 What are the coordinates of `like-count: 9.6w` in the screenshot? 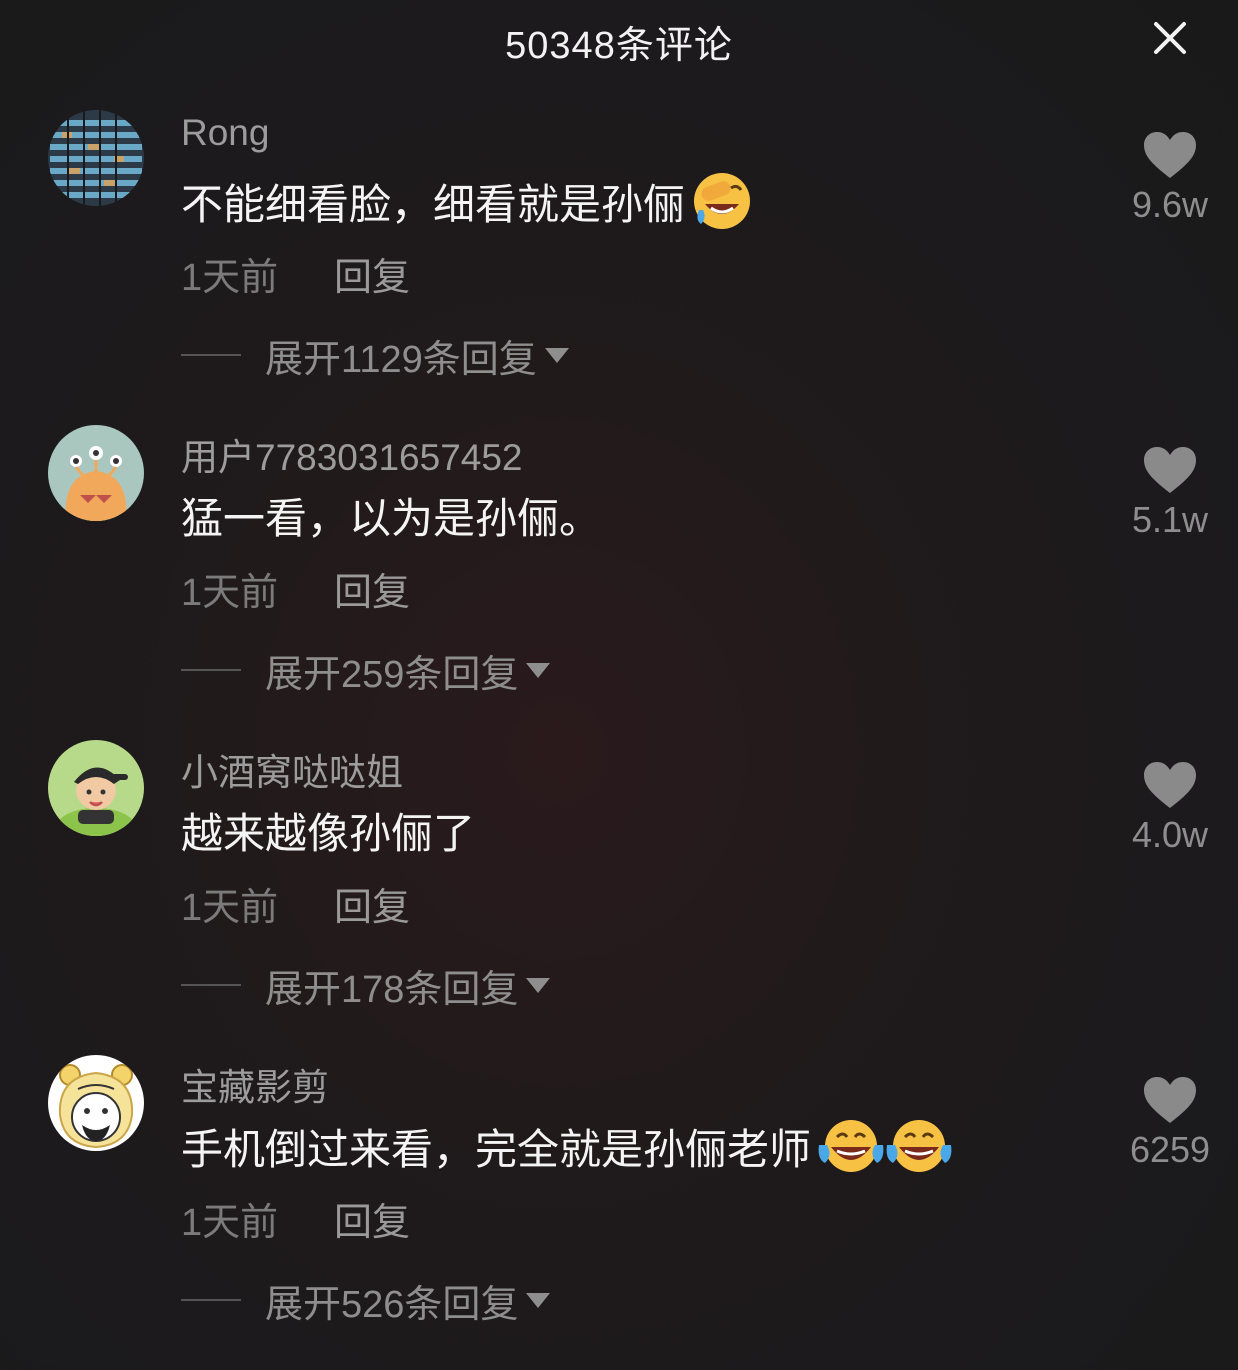 It's located at (1170, 204).